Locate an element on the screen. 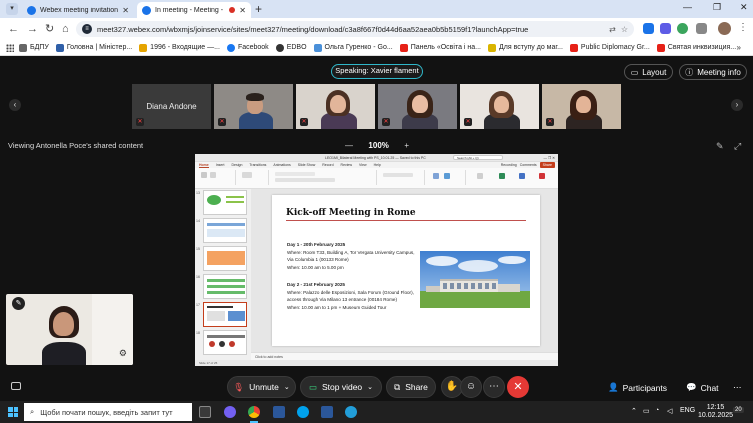 The image size is (753, 423). participant-face is located at coordinates (501, 104).